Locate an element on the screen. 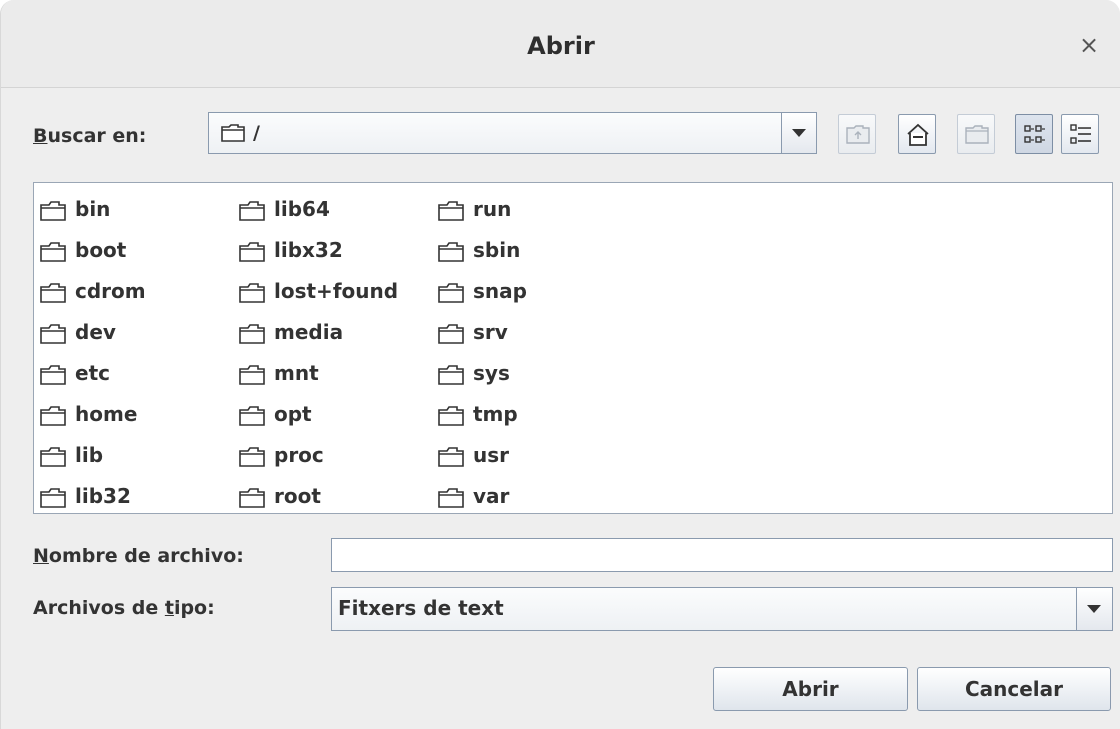 Image resolution: width=1120 pixels, height=729 pixels. file-item-label: lib64 is located at coordinates (302, 209).